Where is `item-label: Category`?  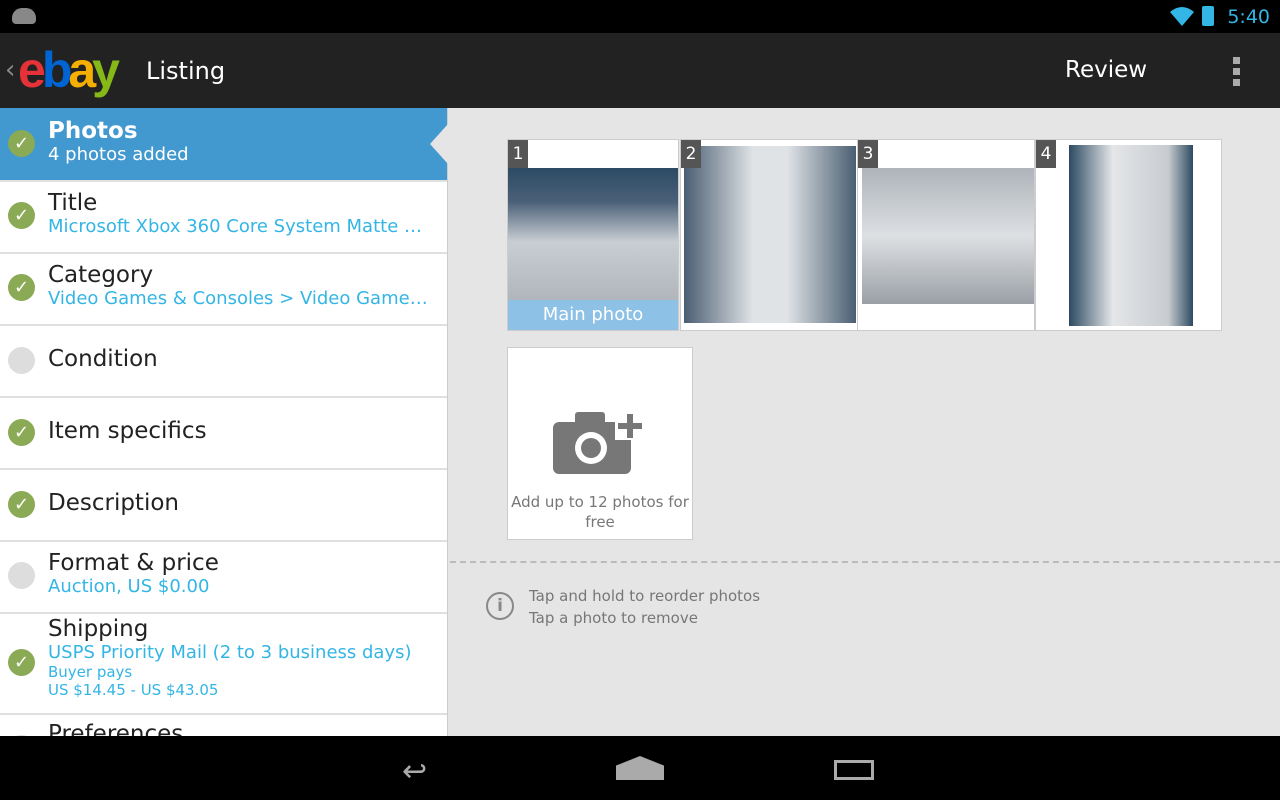
item-label: Category is located at coordinates (101, 275).